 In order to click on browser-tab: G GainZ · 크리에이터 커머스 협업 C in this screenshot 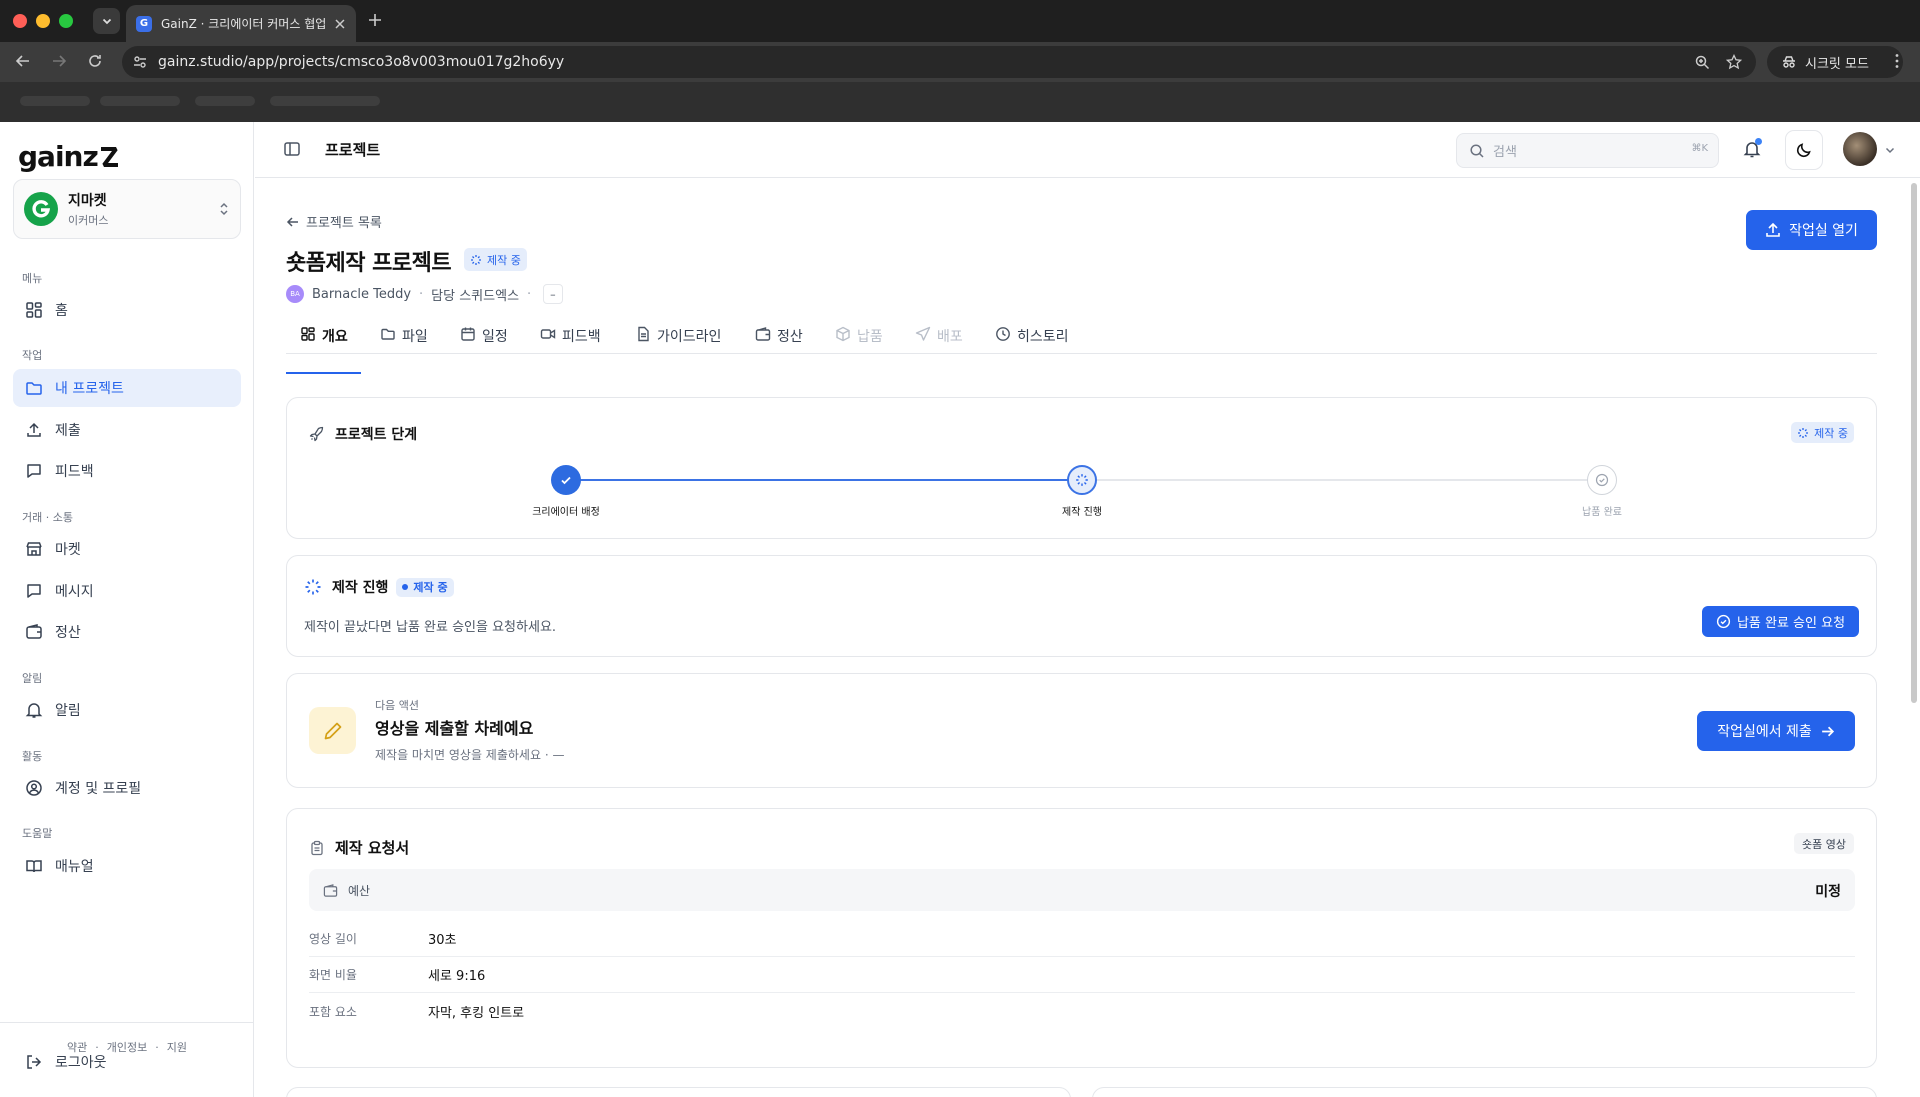, I will do `click(241, 23)`.